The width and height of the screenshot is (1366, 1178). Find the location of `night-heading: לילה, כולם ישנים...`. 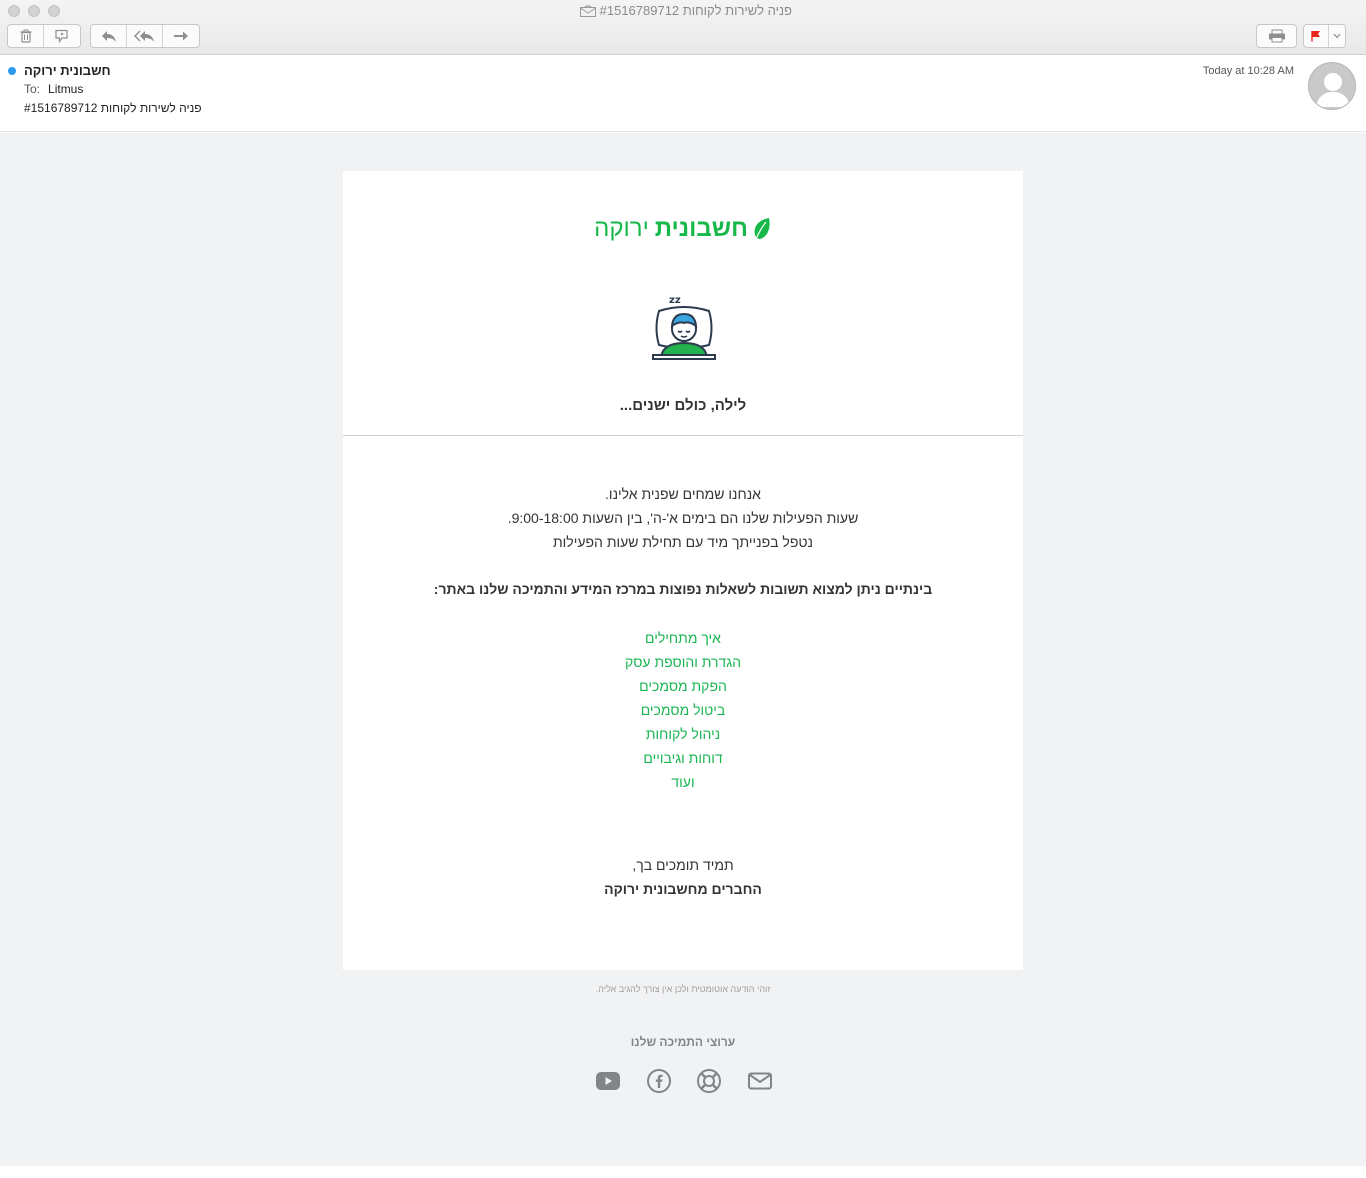

night-heading: לילה, כולם ישנים... is located at coordinates (683, 405).